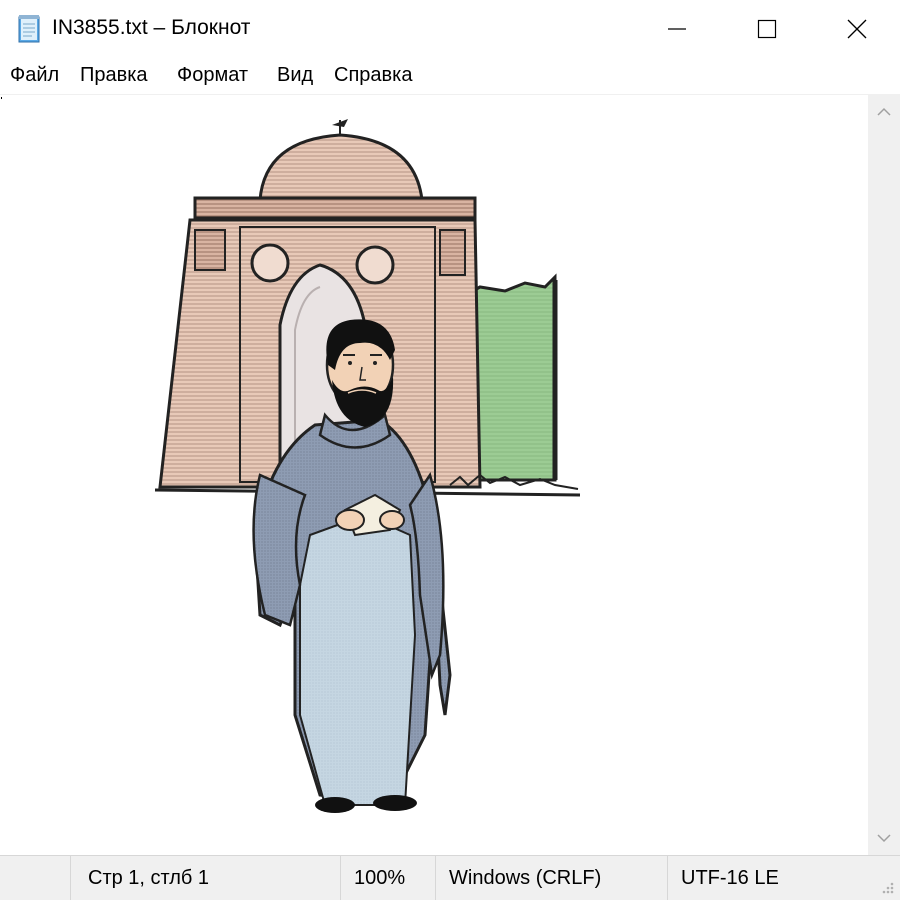 Image resolution: width=900 pixels, height=900 pixels. I want to click on maximize-icon, so click(767, 29).